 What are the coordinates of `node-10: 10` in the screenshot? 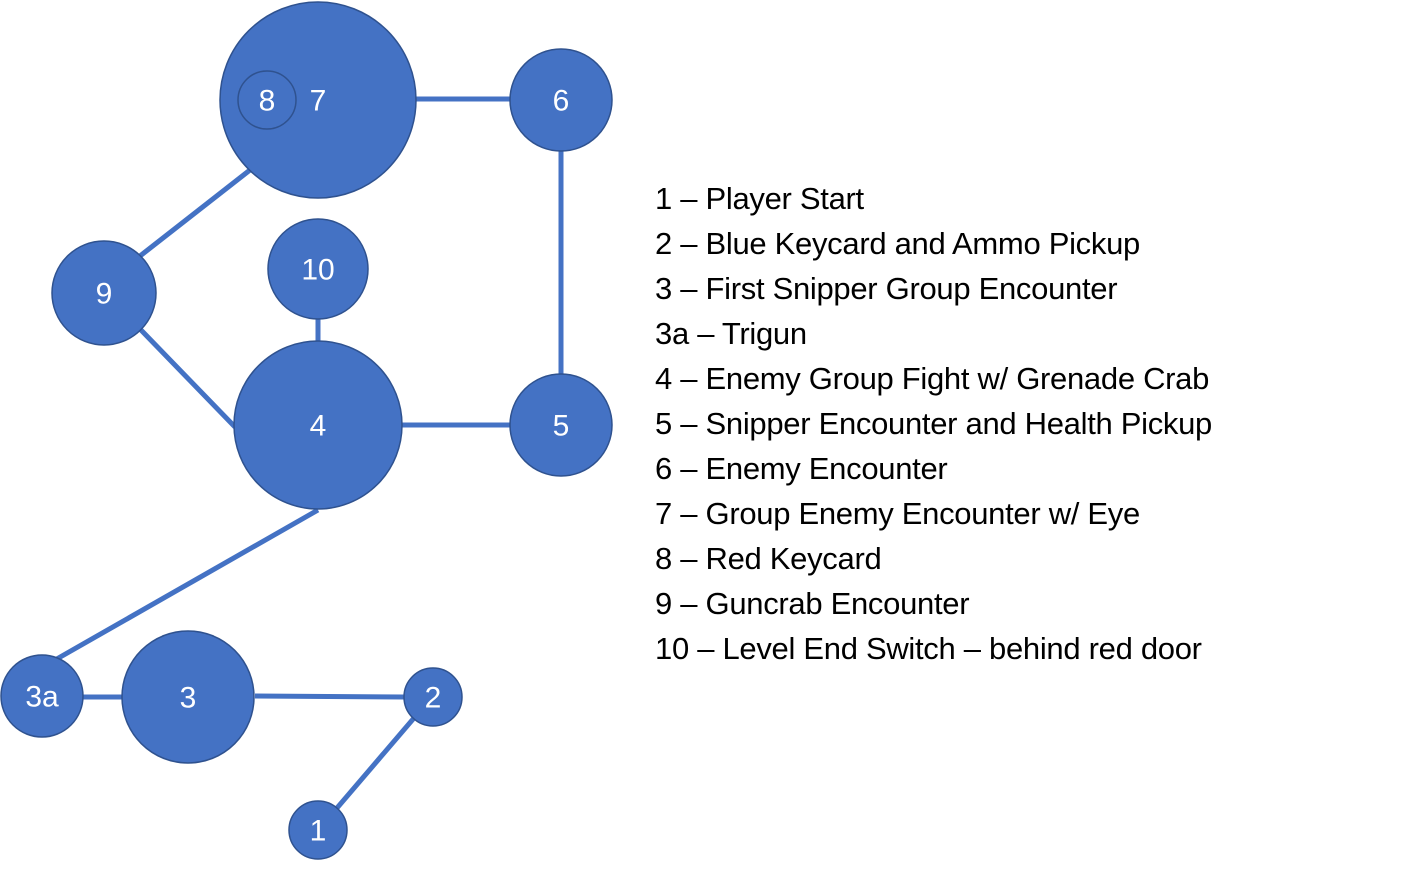 It's located at (318, 269).